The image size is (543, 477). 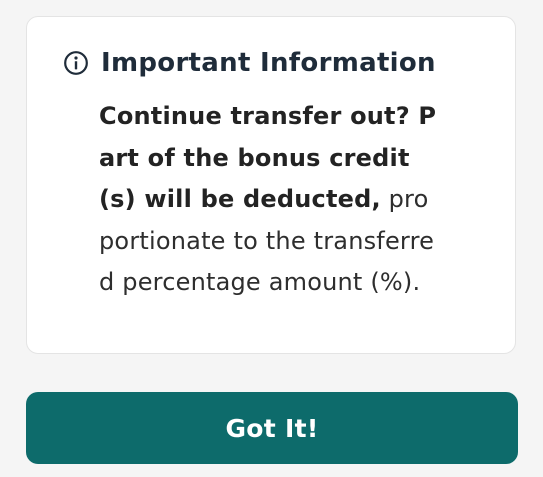 I want to click on info-circle-icon, so click(x=76, y=63).